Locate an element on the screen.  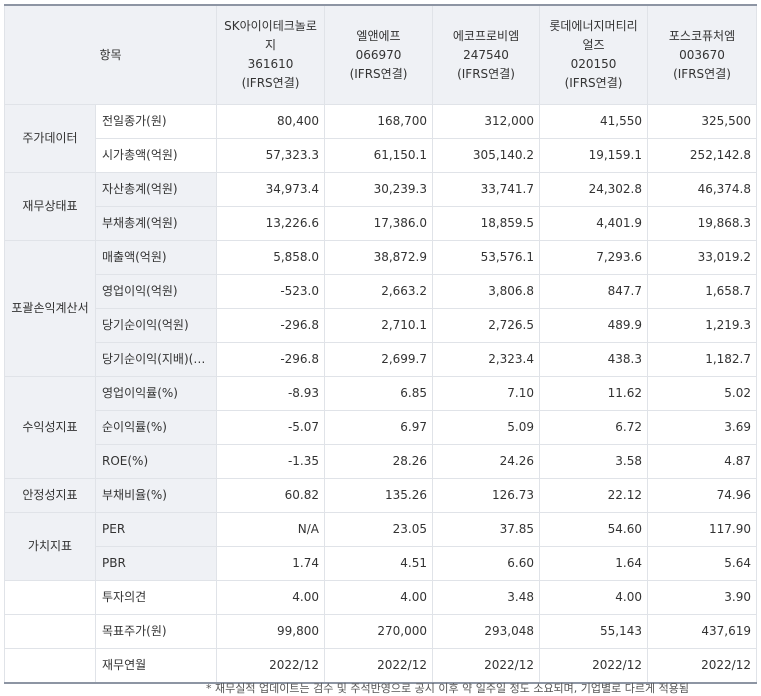
cell-value: 7,293.6 is located at coordinates (593, 257).